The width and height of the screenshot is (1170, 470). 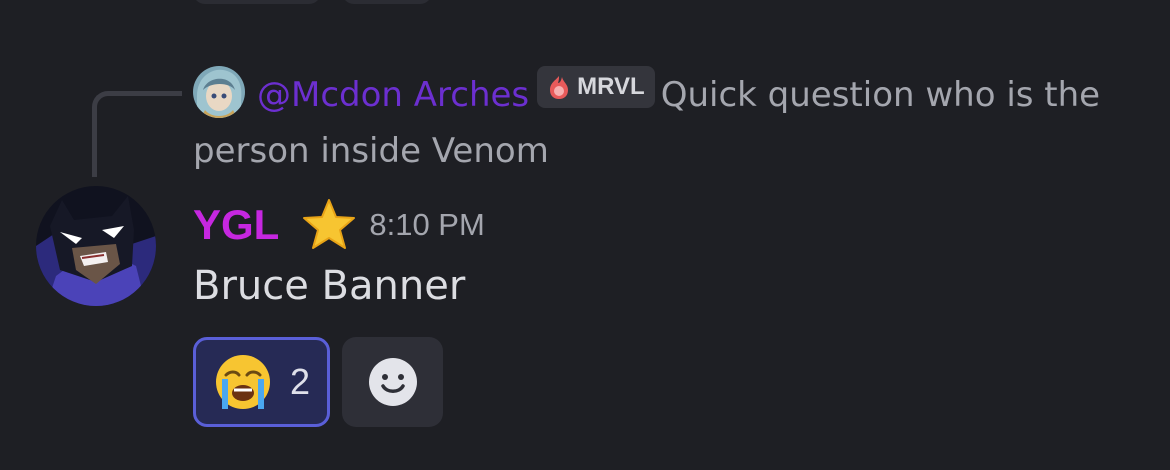 What do you see at coordinates (243, 382) in the screenshot?
I see `loudly-crying-face-icon` at bounding box center [243, 382].